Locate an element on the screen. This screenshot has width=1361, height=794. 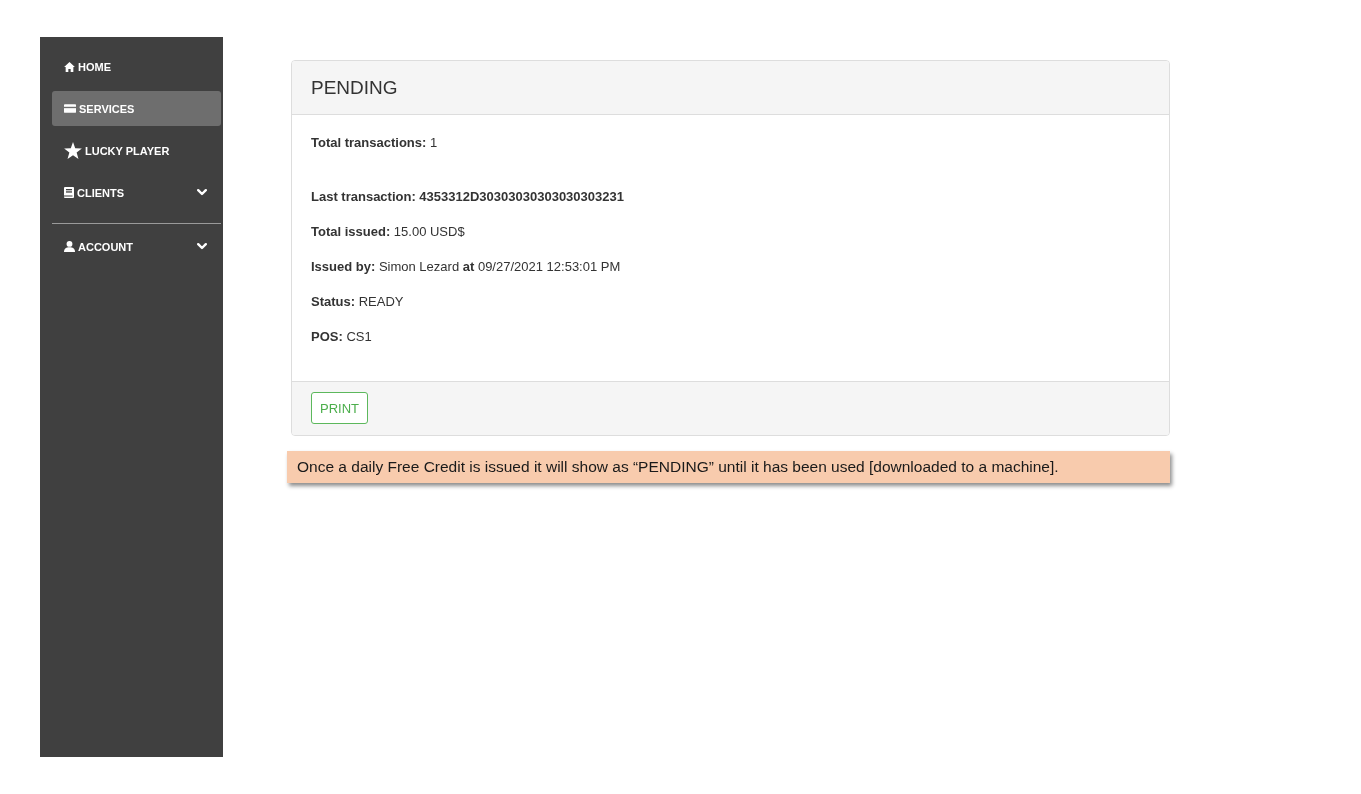
nav-menu-item: CLIENTS is located at coordinates (136, 192).